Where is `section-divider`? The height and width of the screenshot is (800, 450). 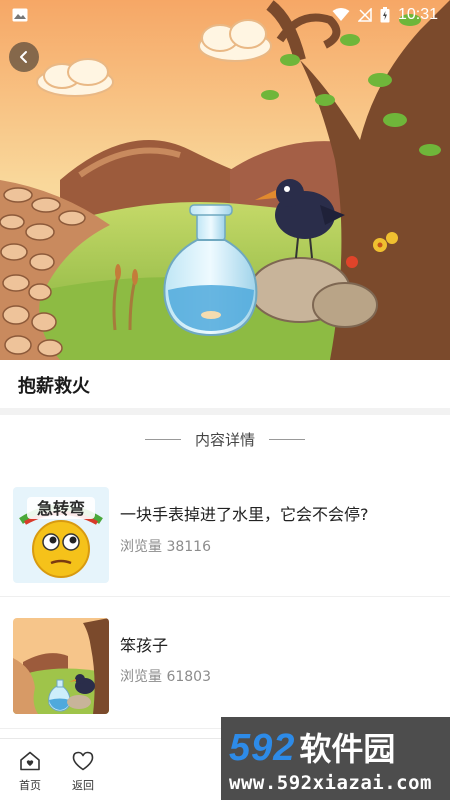
section-divider is located at coordinates (225, 411).